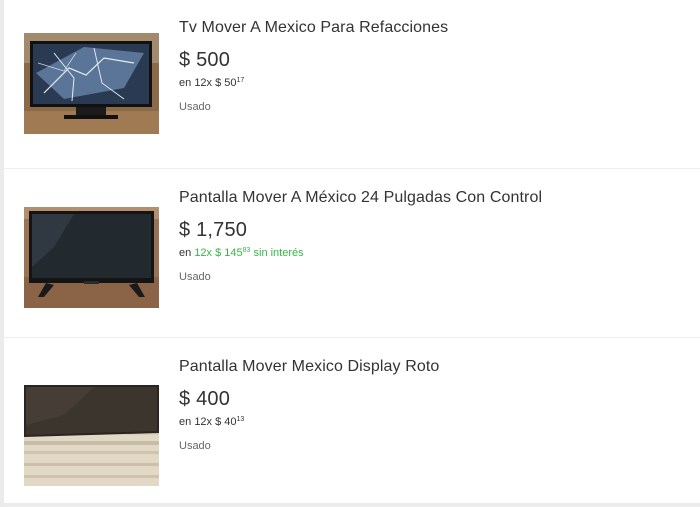 The height and width of the screenshot is (507, 700). I want to click on installments-cents: 17, so click(240, 80).